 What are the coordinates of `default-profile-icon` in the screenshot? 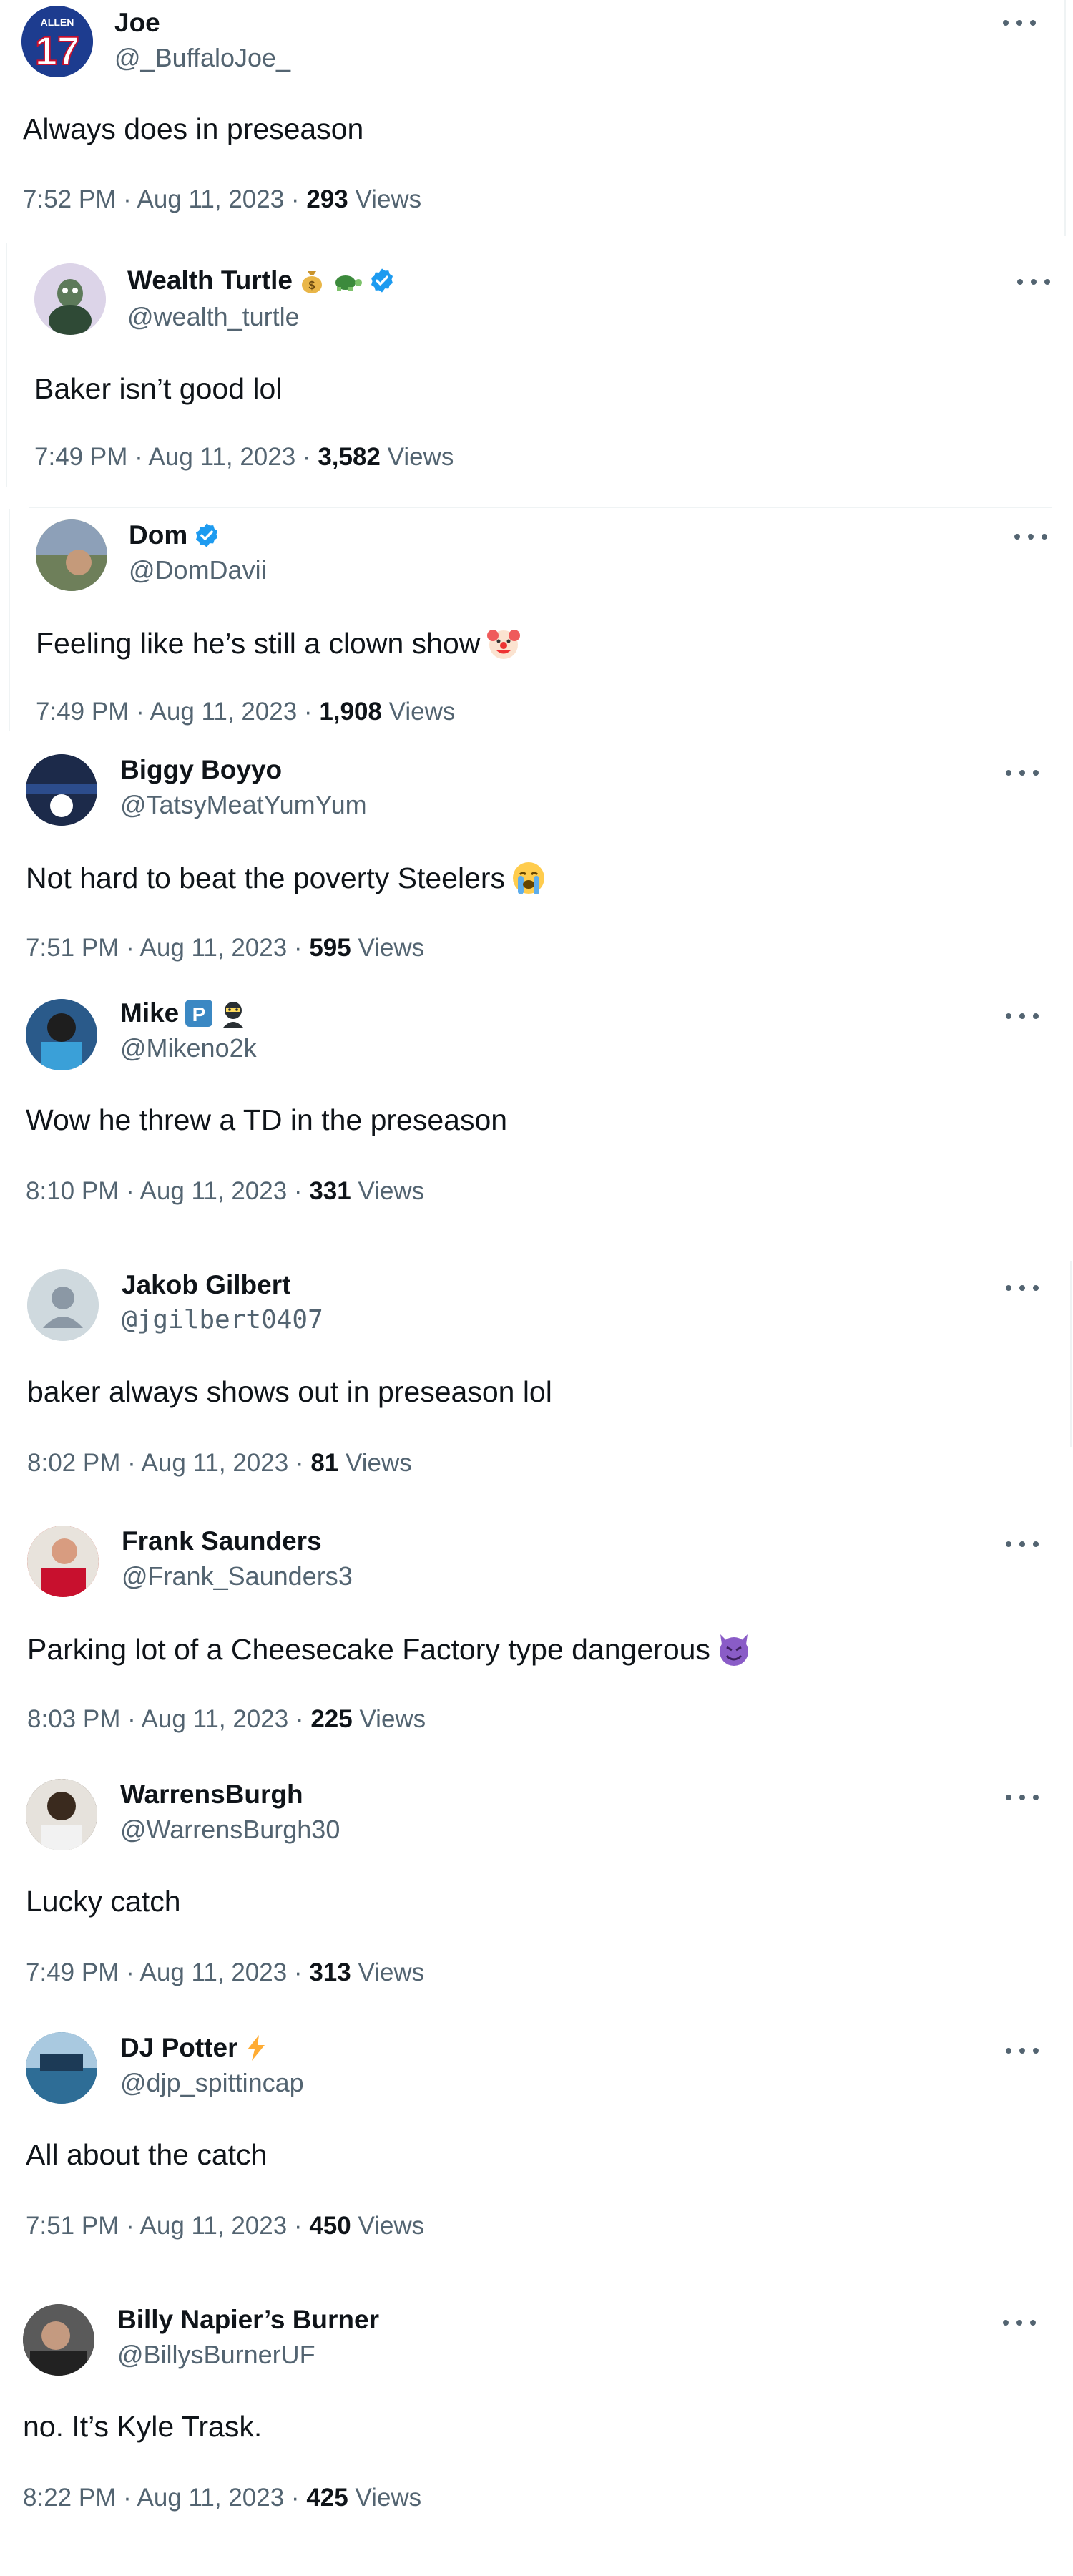 It's located at (63, 1305).